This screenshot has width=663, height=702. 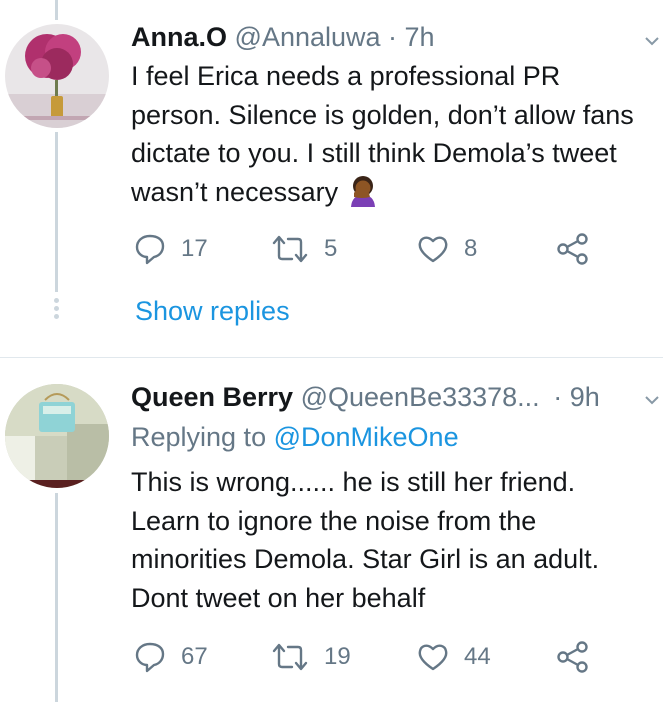 What do you see at coordinates (576, 397) in the screenshot?
I see `timestamp: · 9h` at bounding box center [576, 397].